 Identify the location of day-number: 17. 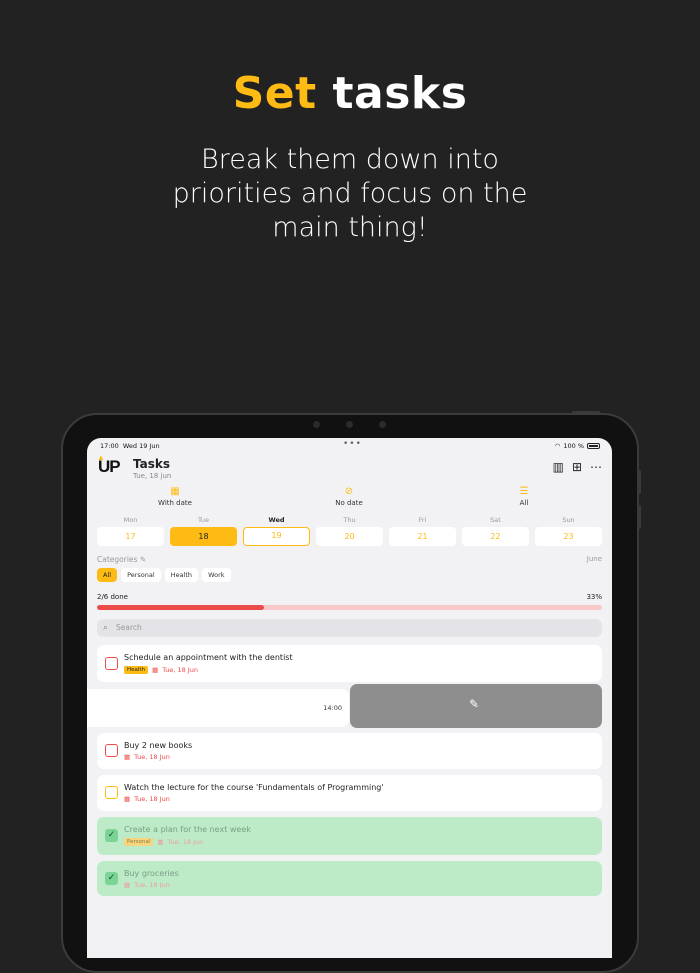
(130, 536).